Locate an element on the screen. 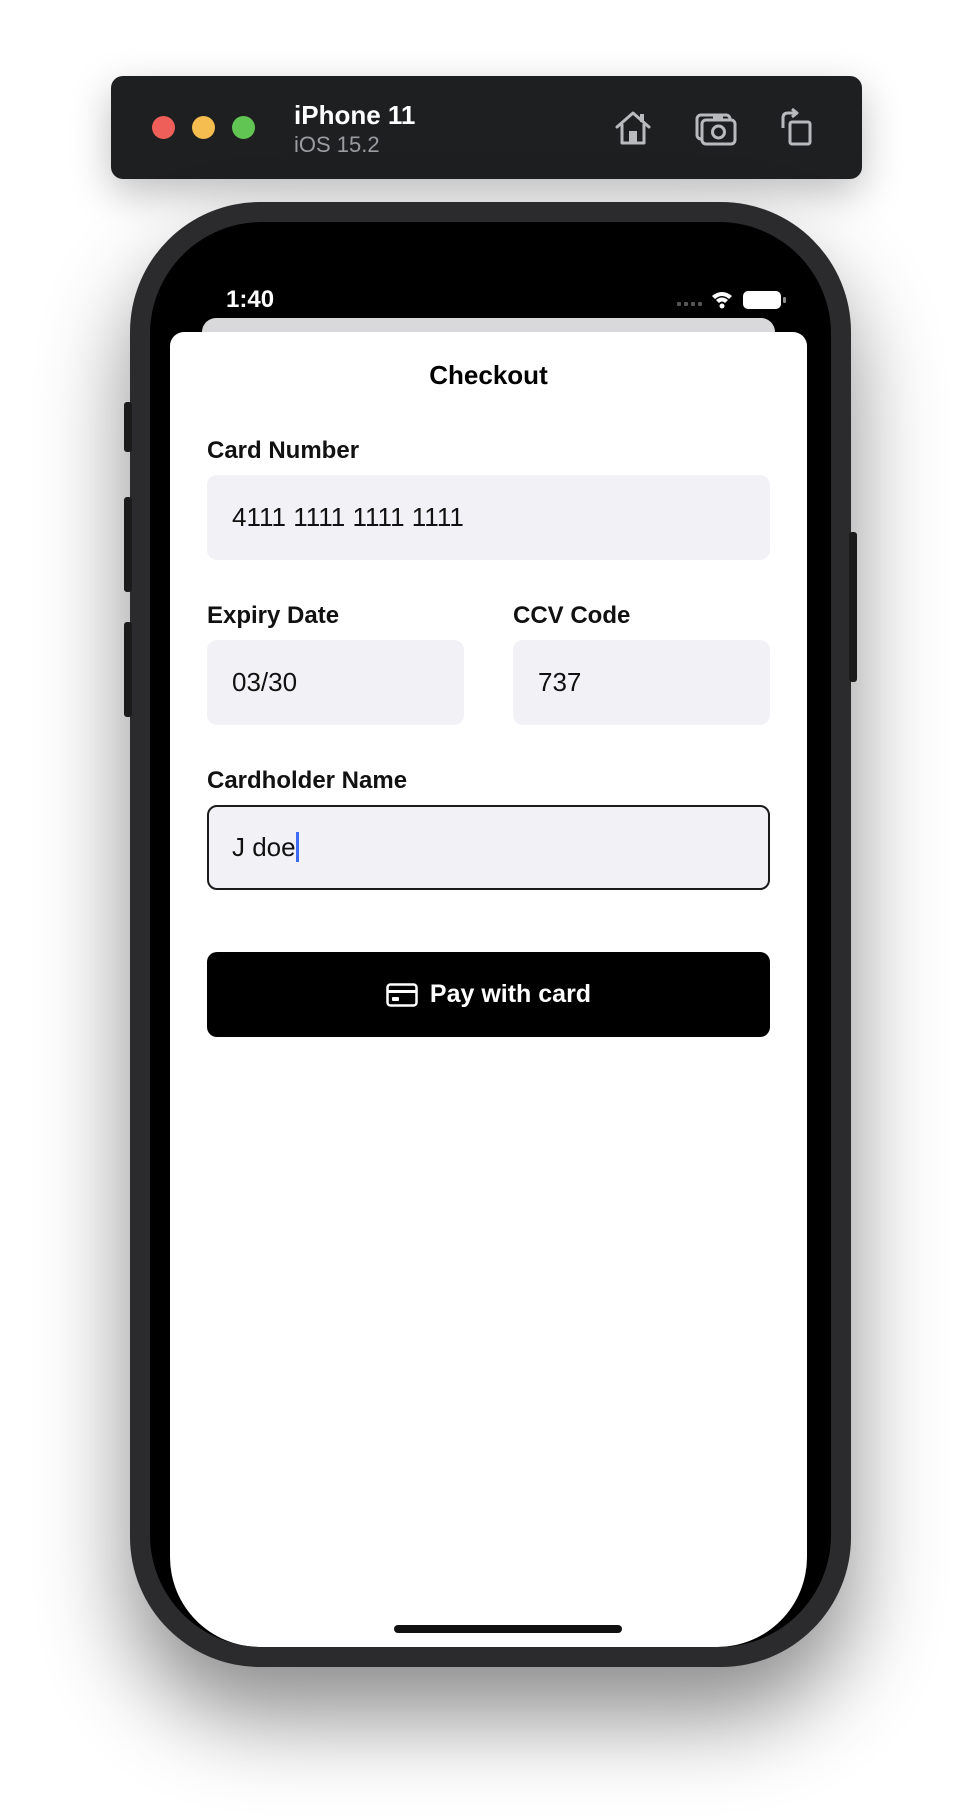 This screenshot has height=1818, width=980. mute-switch is located at coordinates (128, 427).